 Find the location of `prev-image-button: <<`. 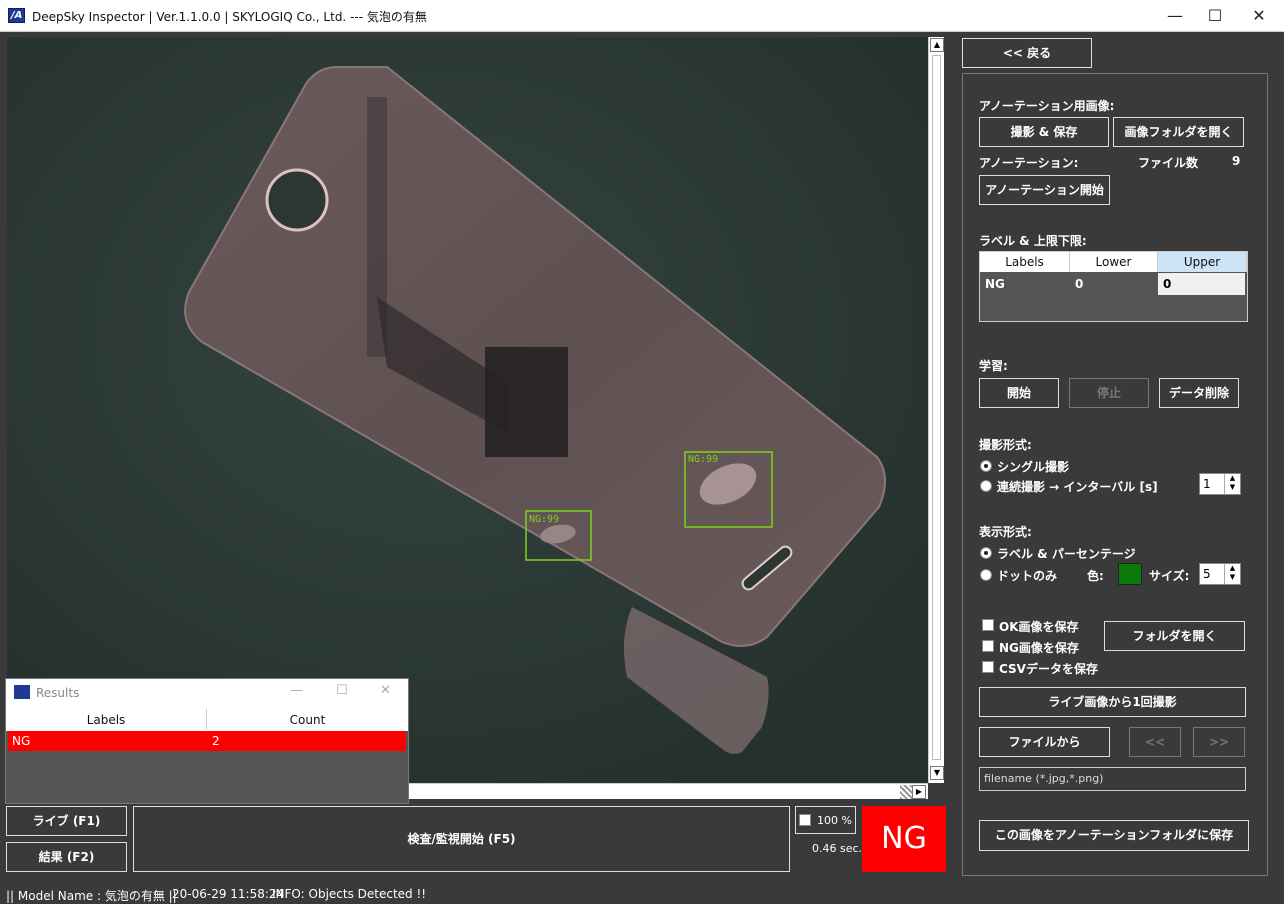

prev-image-button: << is located at coordinates (1155, 742).